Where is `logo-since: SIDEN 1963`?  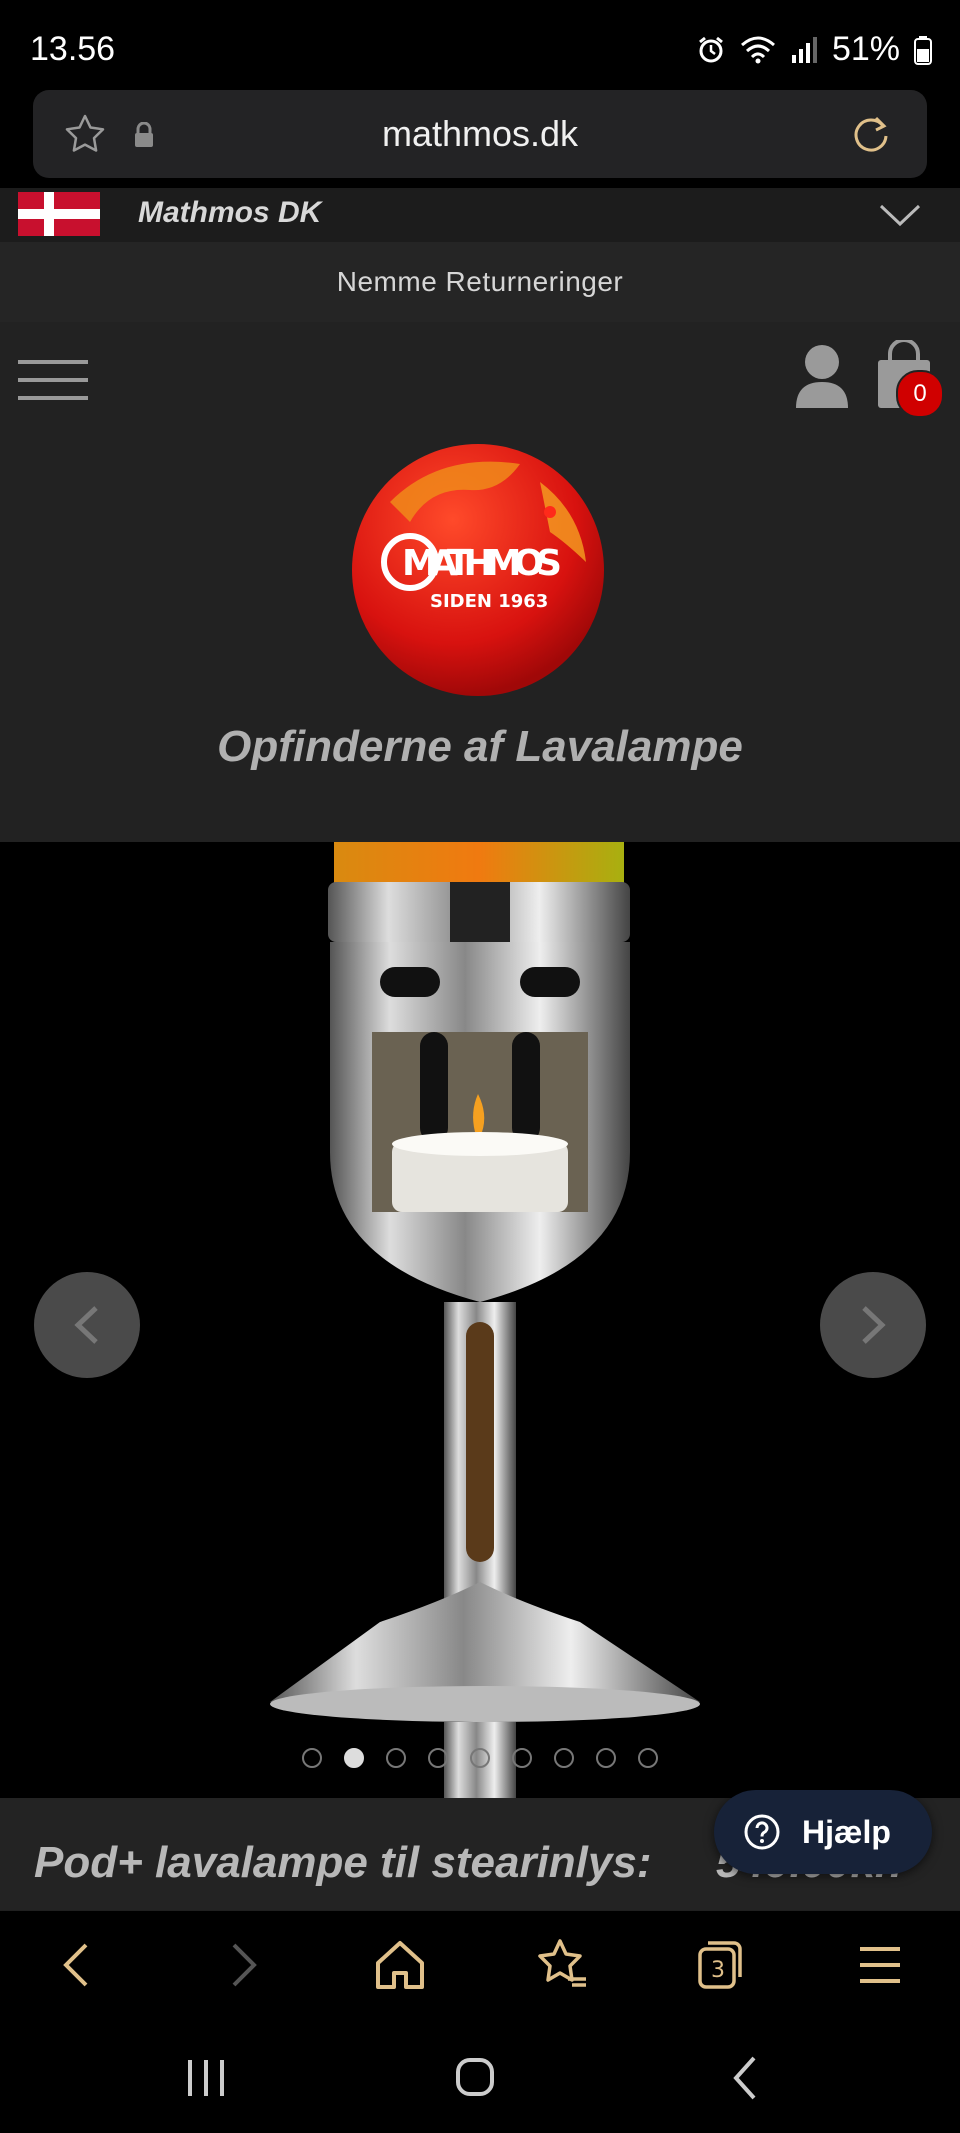
logo-since: SIDEN 1963 is located at coordinates (489, 601).